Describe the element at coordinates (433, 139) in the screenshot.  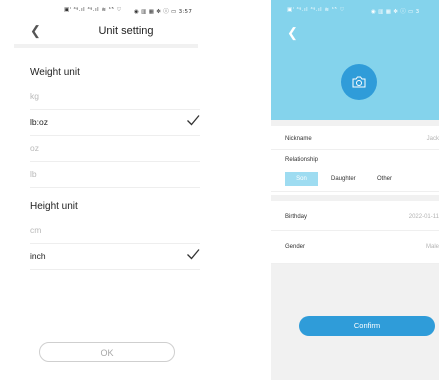
I see `nickname-value: Jack` at that location.